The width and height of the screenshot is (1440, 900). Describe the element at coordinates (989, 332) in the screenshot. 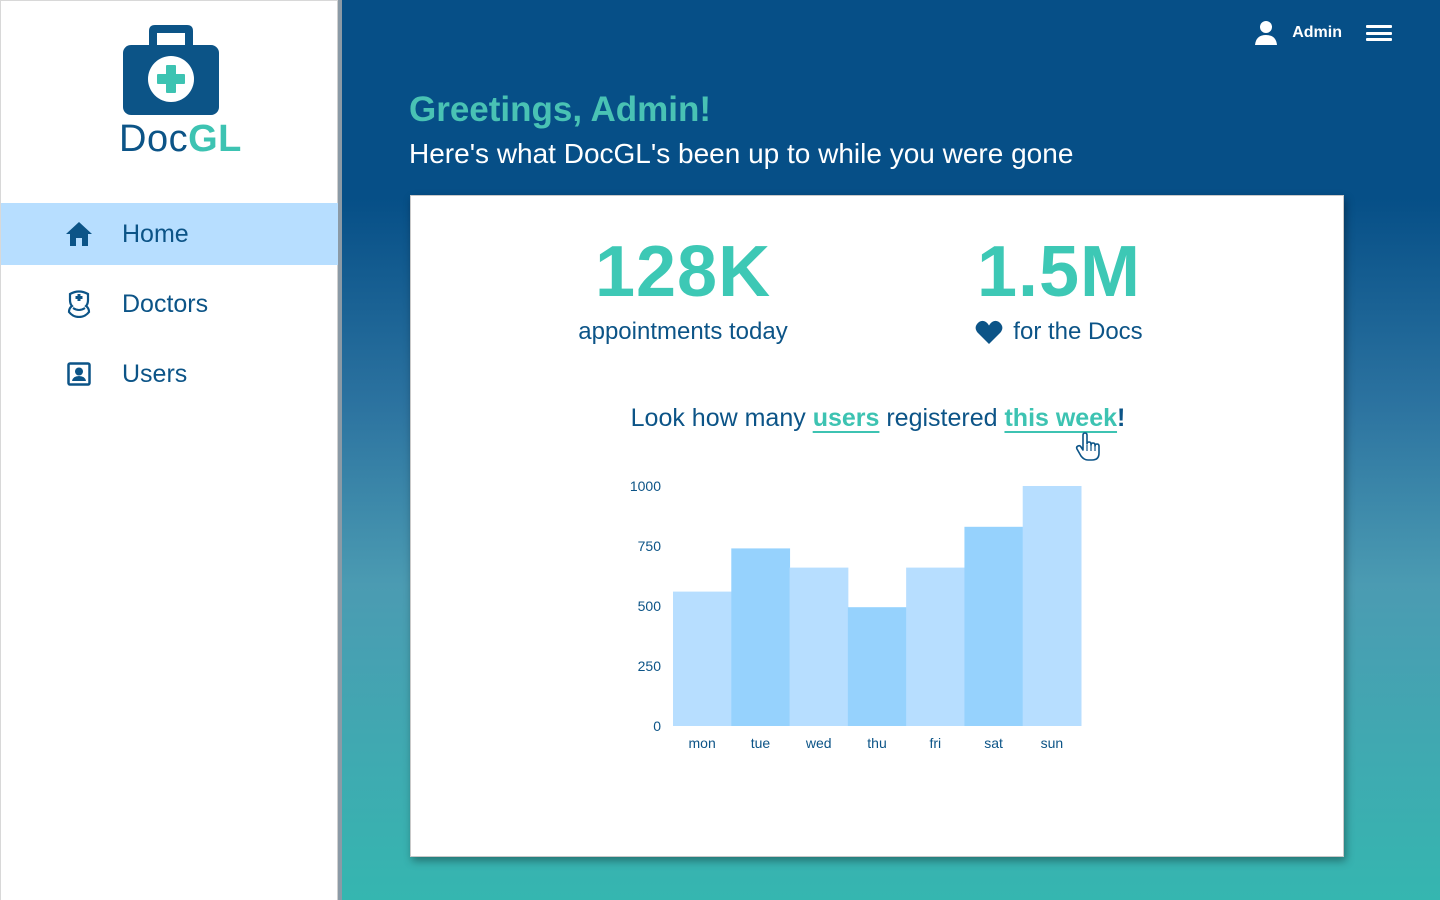

I see `heart-icon` at that location.